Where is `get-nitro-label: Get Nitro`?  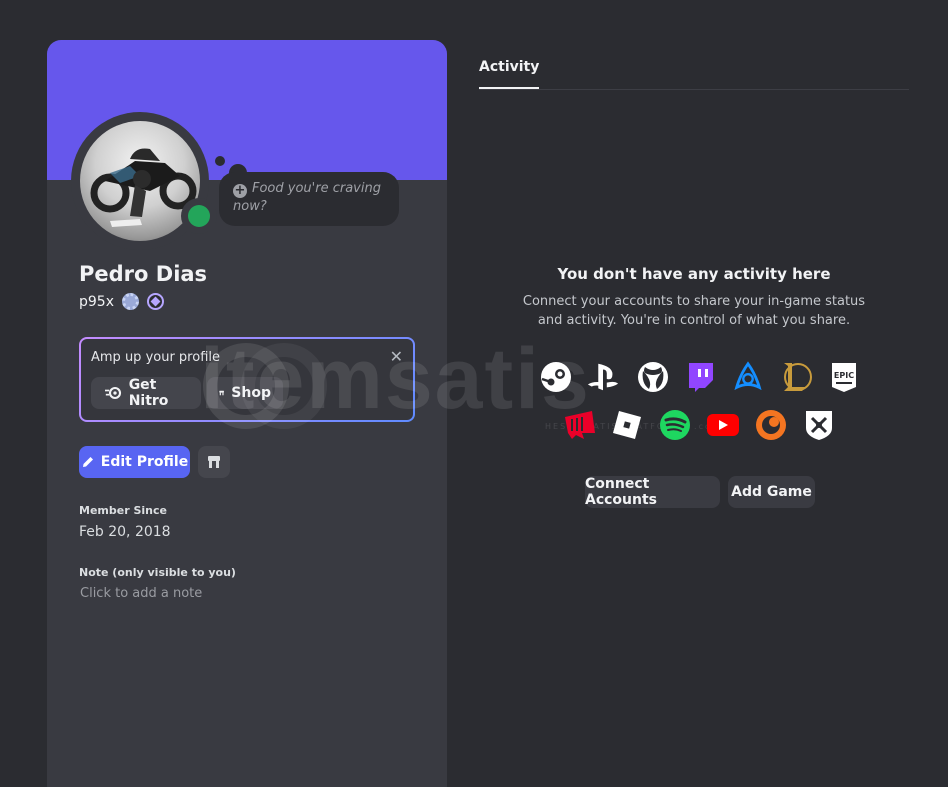 get-nitro-label: Get Nitro is located at coordinates (148, 393).